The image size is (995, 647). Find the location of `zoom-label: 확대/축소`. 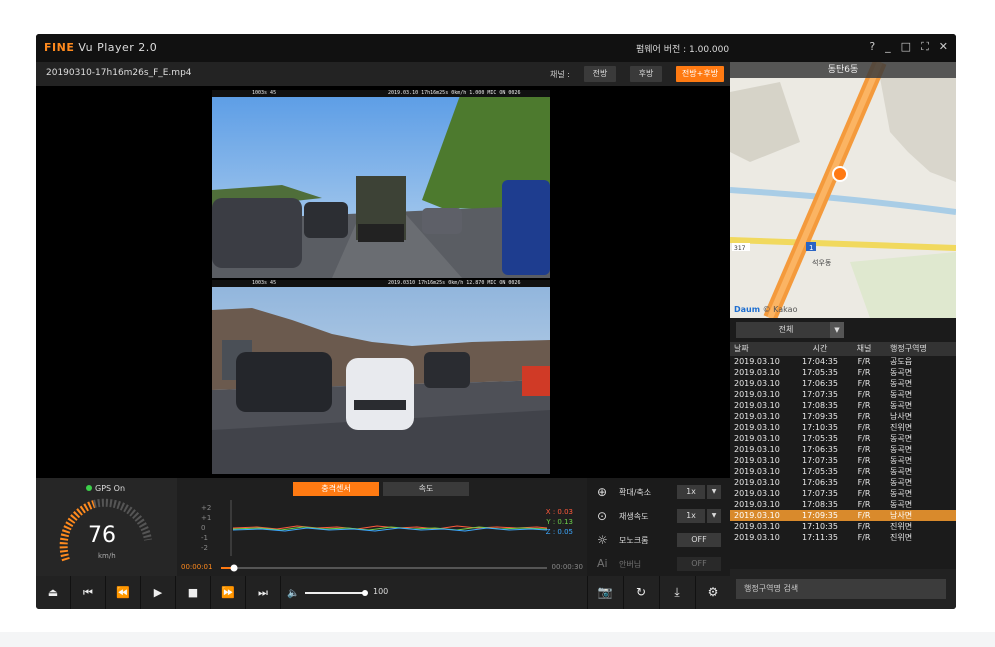

zoom-label: 확대/축소 is located at coordinates (635, 492).